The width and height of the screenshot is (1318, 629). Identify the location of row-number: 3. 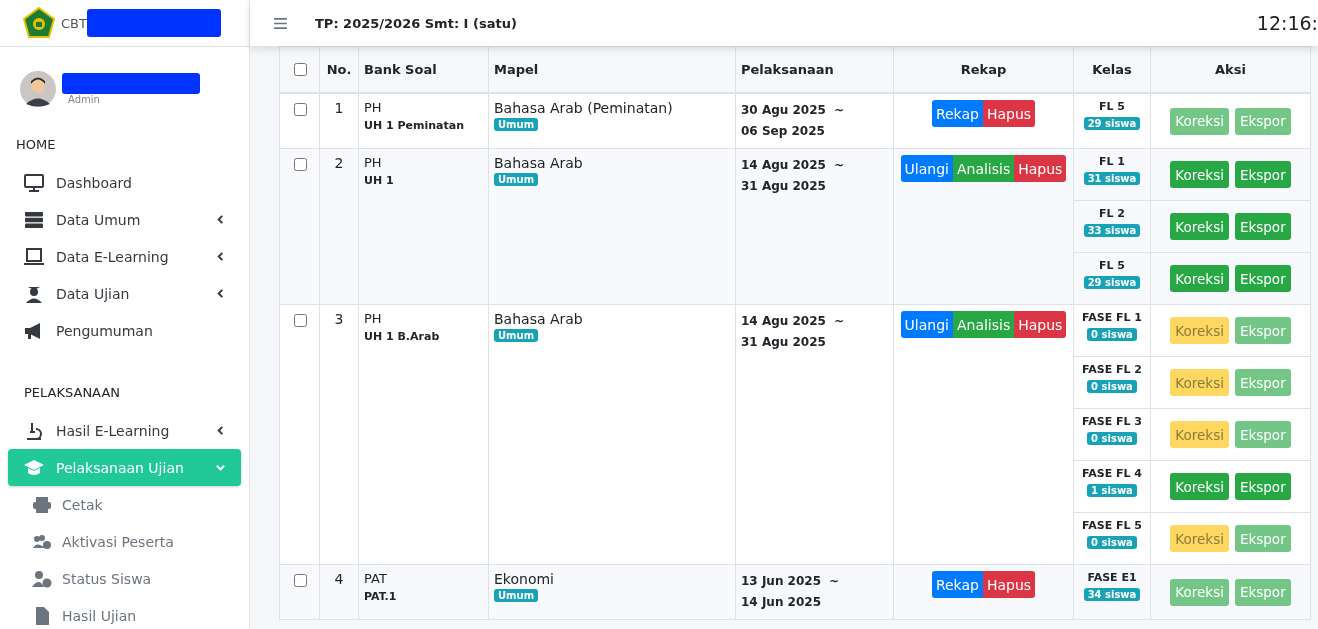
(339, 319).